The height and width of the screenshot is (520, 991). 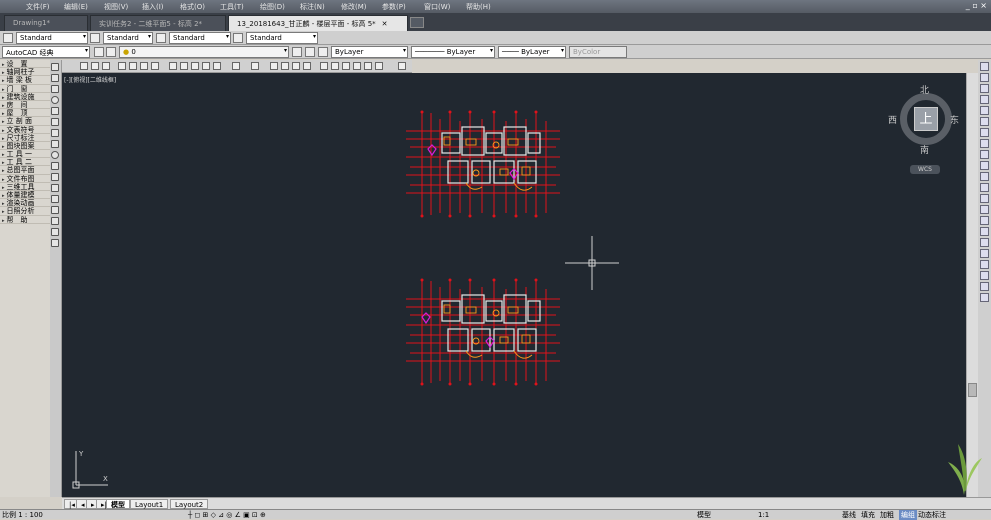 What do you see at coordinates (984, 143) in the screenshot?
I see `scale-icon` at bounding box center [984, 143].